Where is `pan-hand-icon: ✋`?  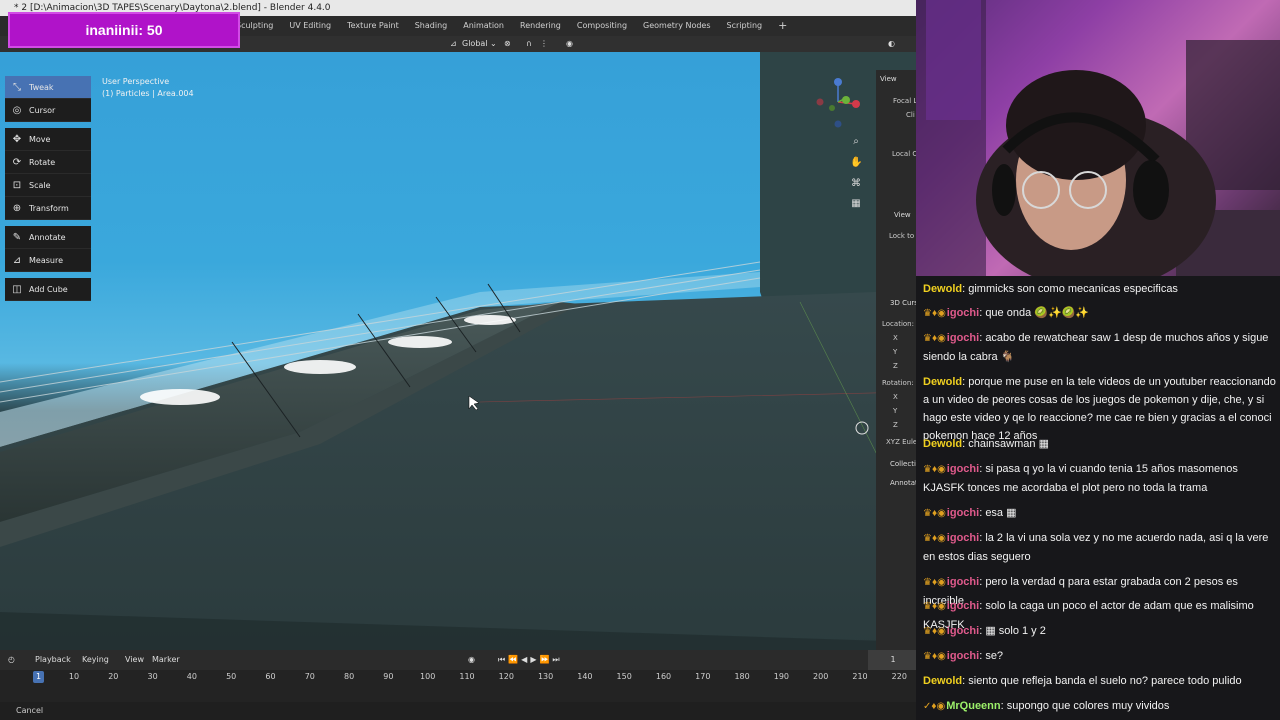
pan-hand-icon: ✋ is located at coordinates (856, 163).